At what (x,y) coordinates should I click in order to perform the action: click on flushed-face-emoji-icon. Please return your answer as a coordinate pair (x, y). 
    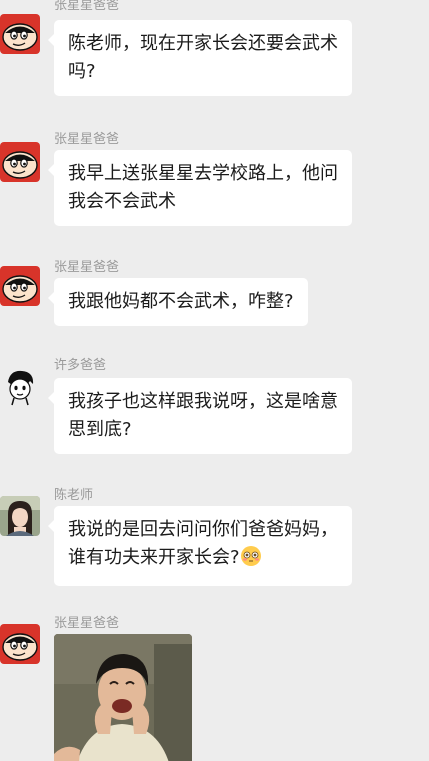
    Looking at the image, I should click on (251, 560).